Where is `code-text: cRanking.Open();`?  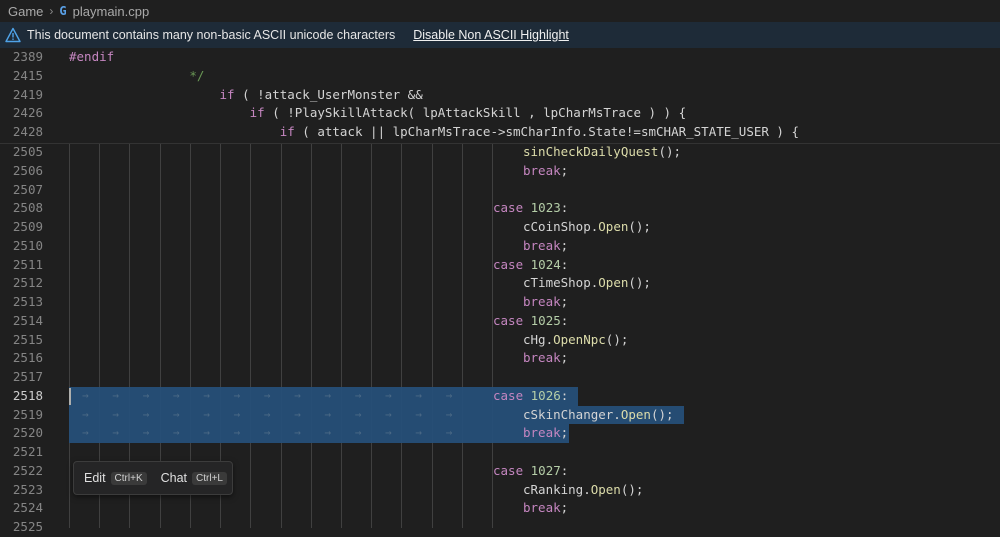 code-text: cRanking.Open(); is located at coordinates (583, 489).